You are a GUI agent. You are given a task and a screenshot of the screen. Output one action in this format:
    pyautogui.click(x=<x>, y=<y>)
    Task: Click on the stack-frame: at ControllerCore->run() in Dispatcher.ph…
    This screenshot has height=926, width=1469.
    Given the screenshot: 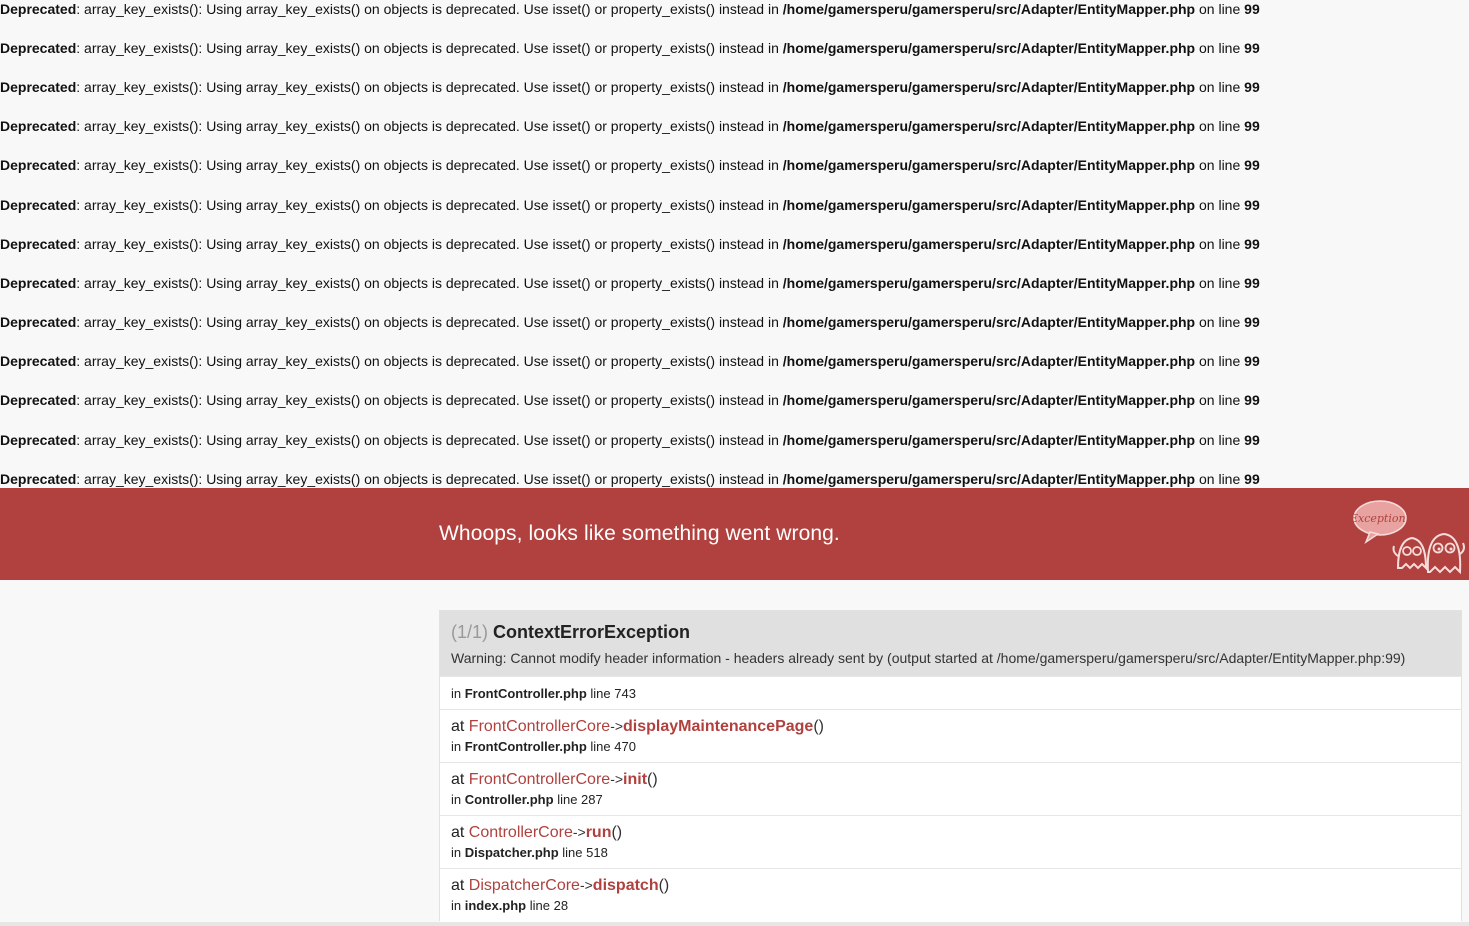 What is the action you would take?
    pyautogui.click(x=950, y=841)
    